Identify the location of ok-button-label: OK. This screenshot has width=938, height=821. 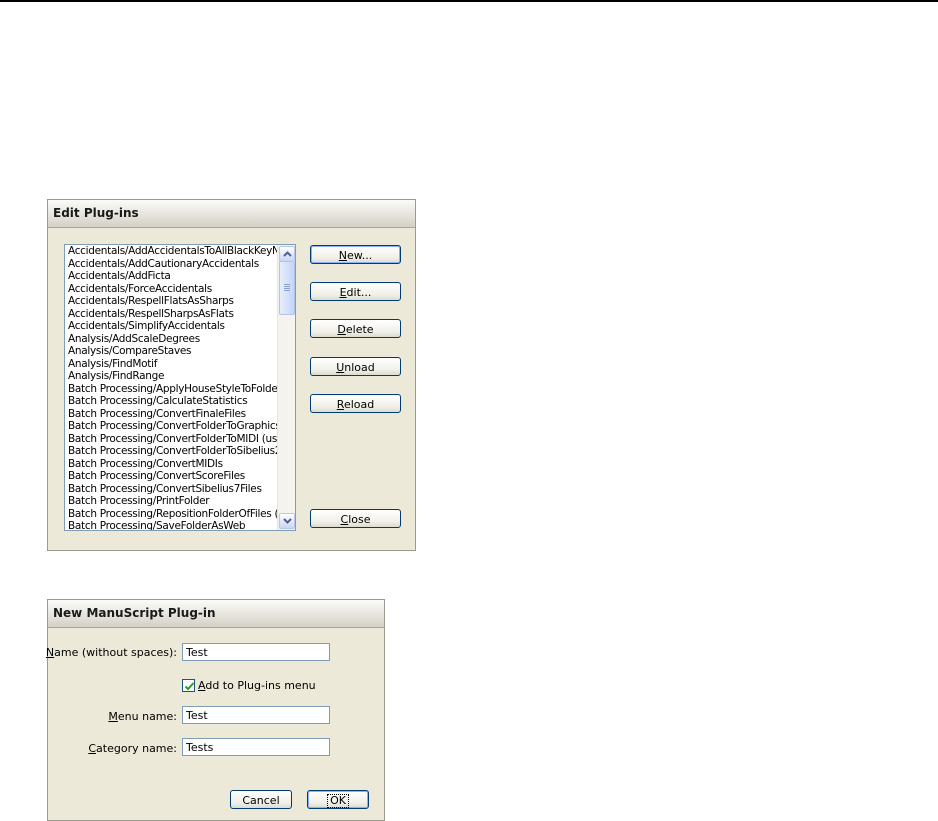
(338, 801).